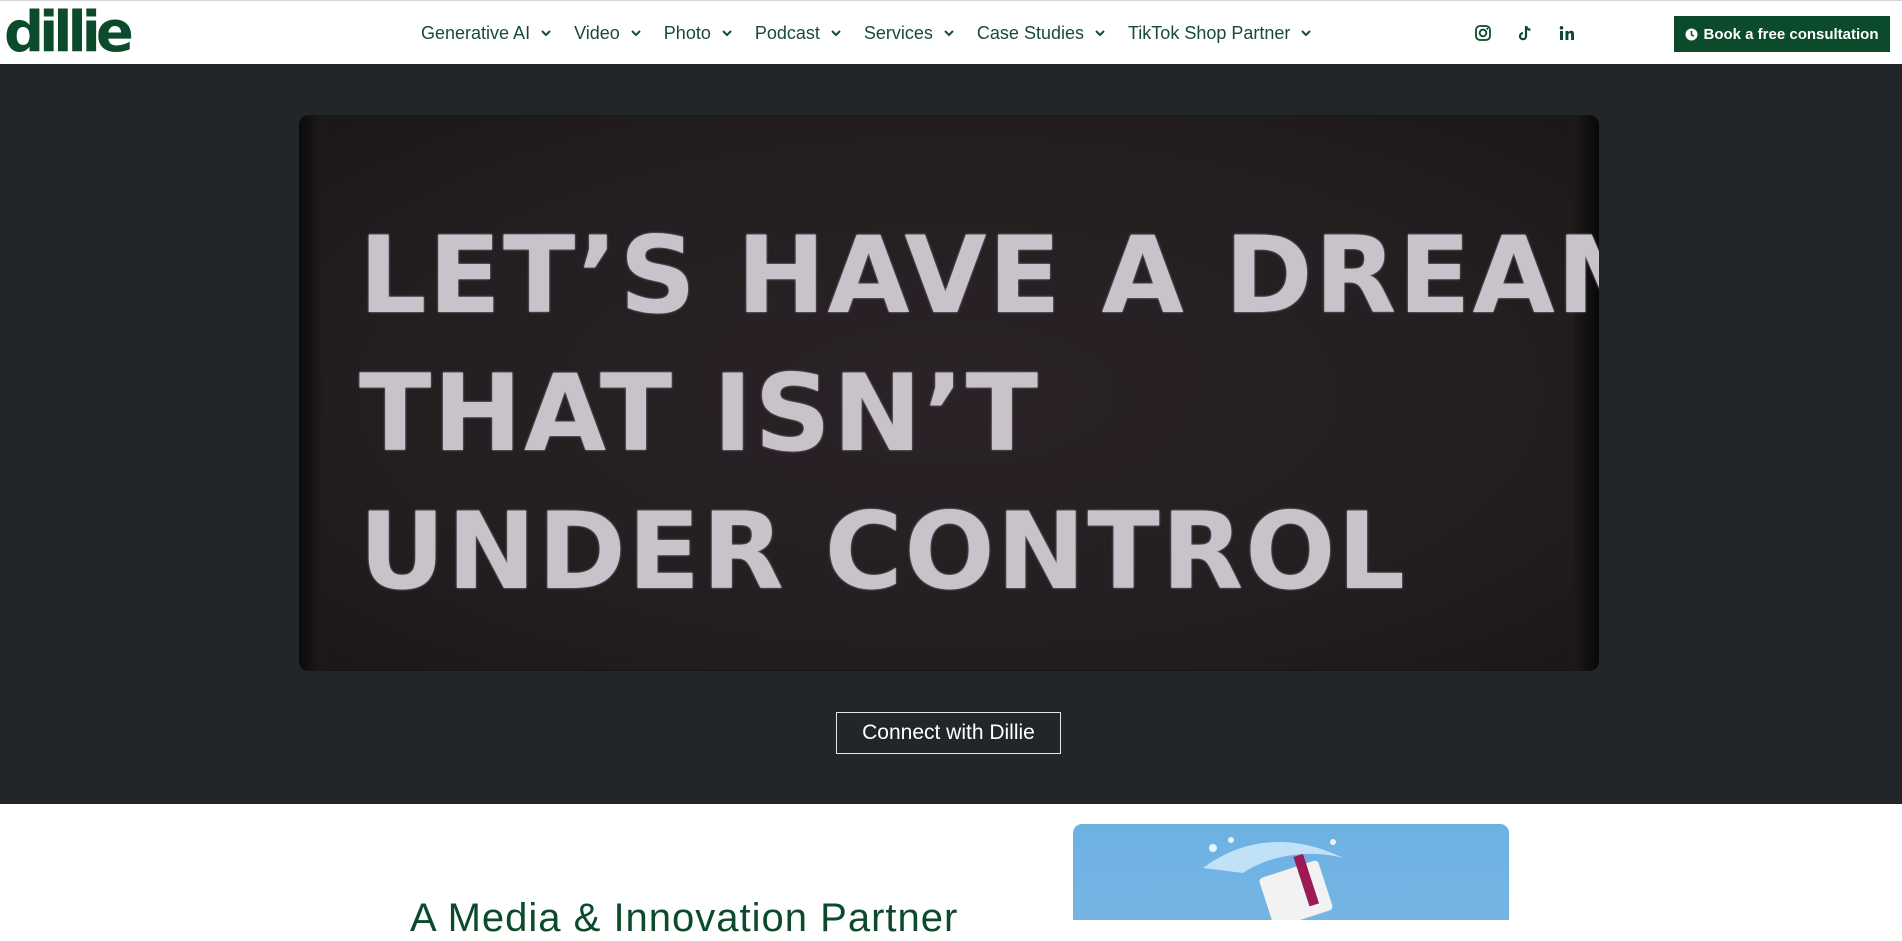 This screenshot has height=941, width=1902. Describe the element at coordinates (1691, 34) in the screenshot. I see `clock-icon` at that location.